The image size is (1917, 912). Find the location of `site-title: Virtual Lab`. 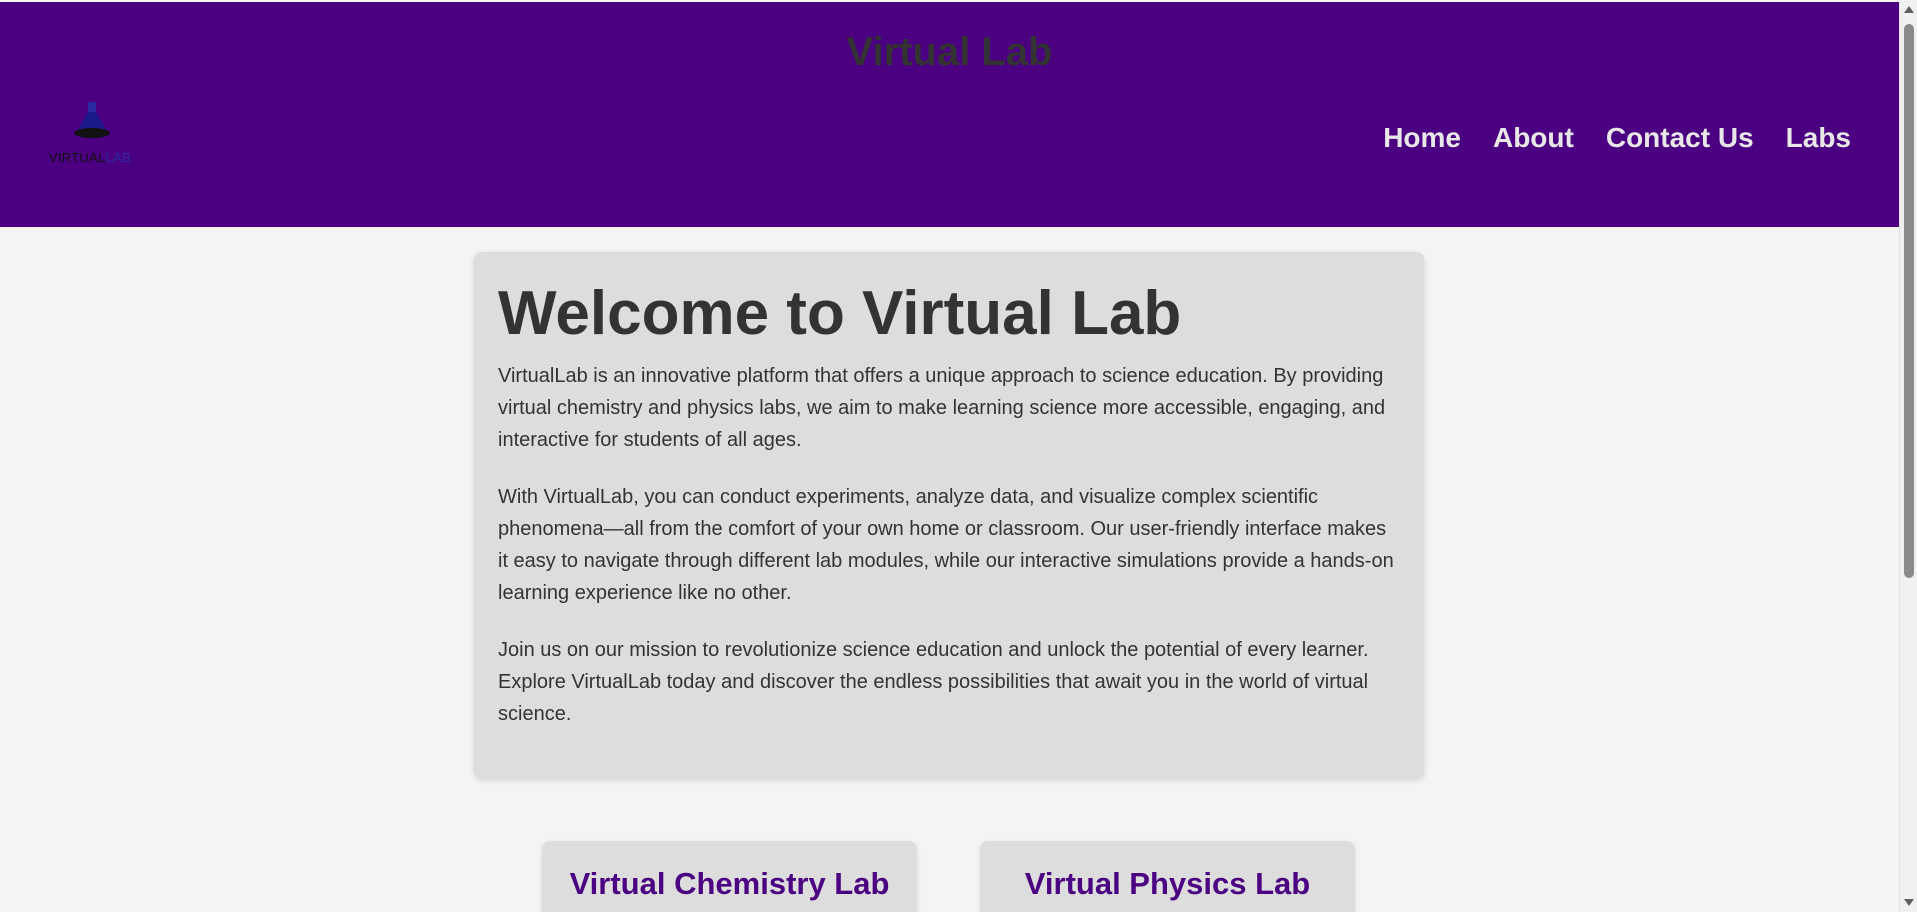

site-title: Virtual Lab is located at coordinates (949, 52).